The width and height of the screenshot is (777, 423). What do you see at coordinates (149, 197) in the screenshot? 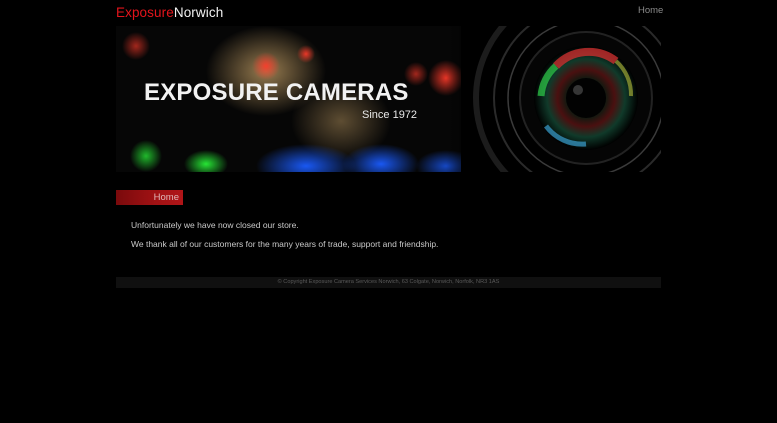
I see `sidebar-item-home: Home` at bounding box center [149, 197].